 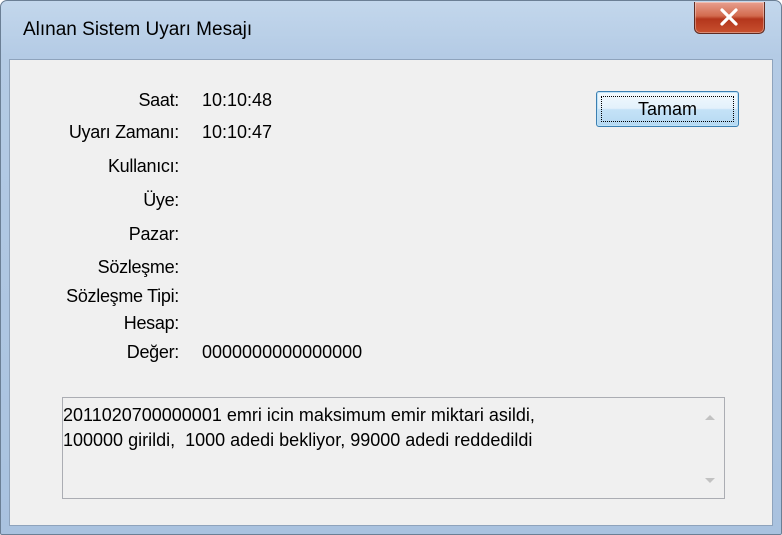 I want to click on close-x-icon, so click(x=729, y=17).